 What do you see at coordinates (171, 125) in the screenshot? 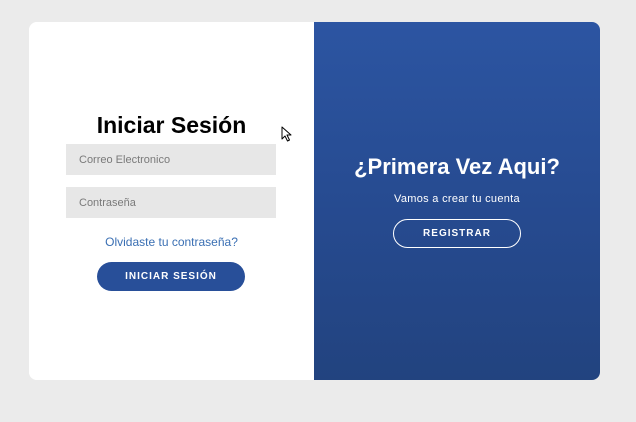
I see `login-title: Iniciar Sesión` at bounding box center [171, 125].